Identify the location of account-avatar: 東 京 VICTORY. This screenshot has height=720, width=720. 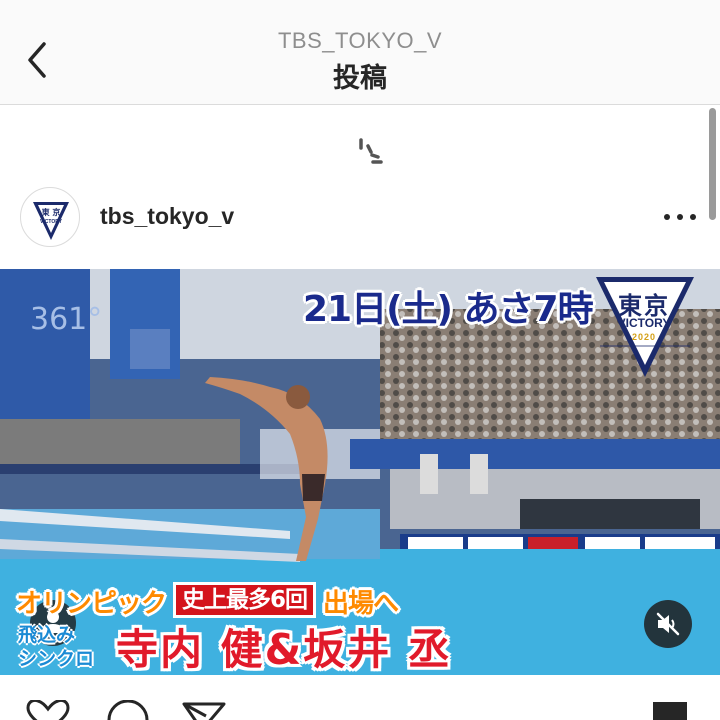
(50, 217).